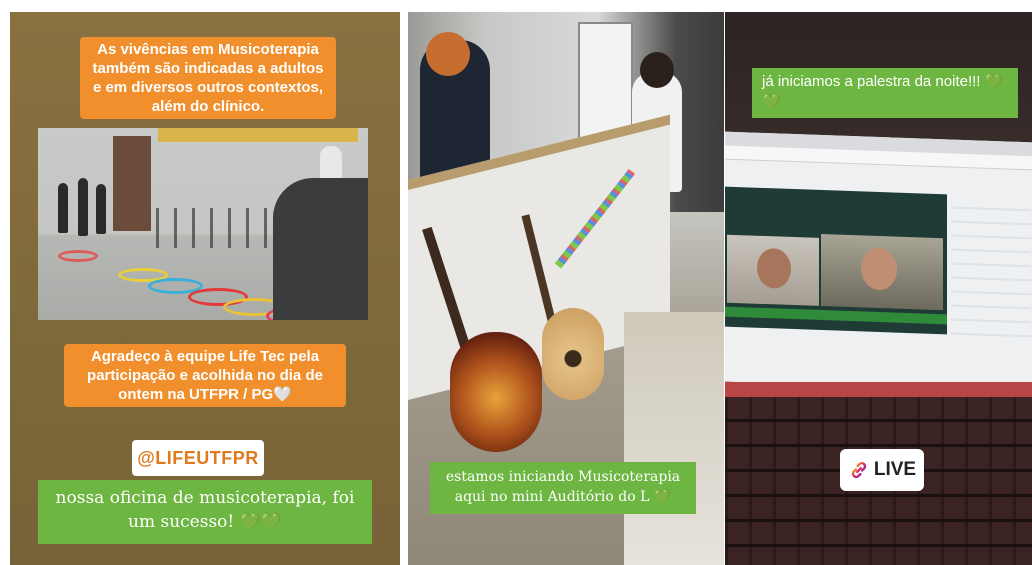 The image size is (1032, 565). Describe the element at coordinates (573, 354) in the screenshot. I see `acoustic-guitar` at that location.